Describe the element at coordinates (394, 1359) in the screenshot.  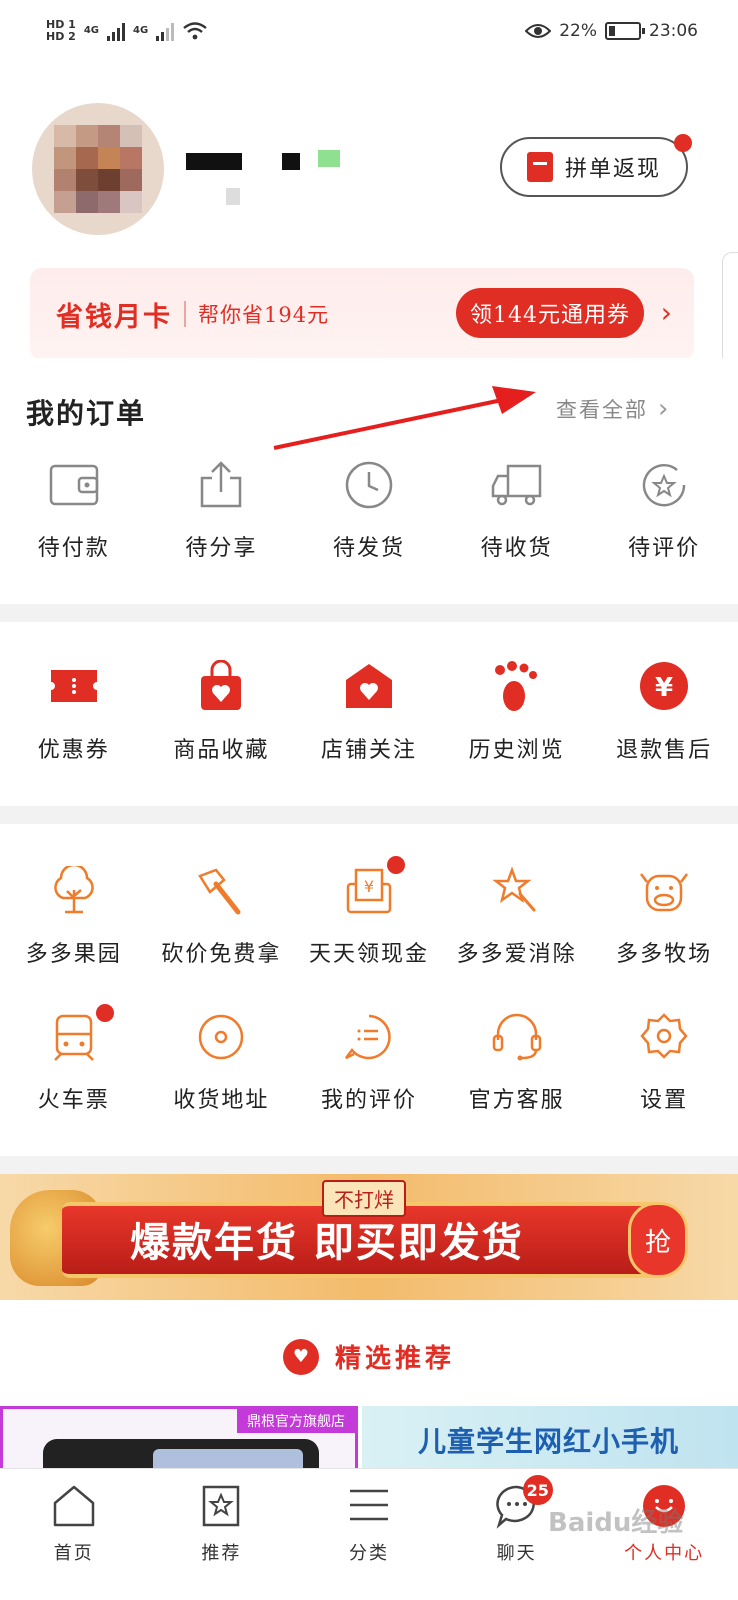
I see `recommend-title: 精选推荐` at that location.